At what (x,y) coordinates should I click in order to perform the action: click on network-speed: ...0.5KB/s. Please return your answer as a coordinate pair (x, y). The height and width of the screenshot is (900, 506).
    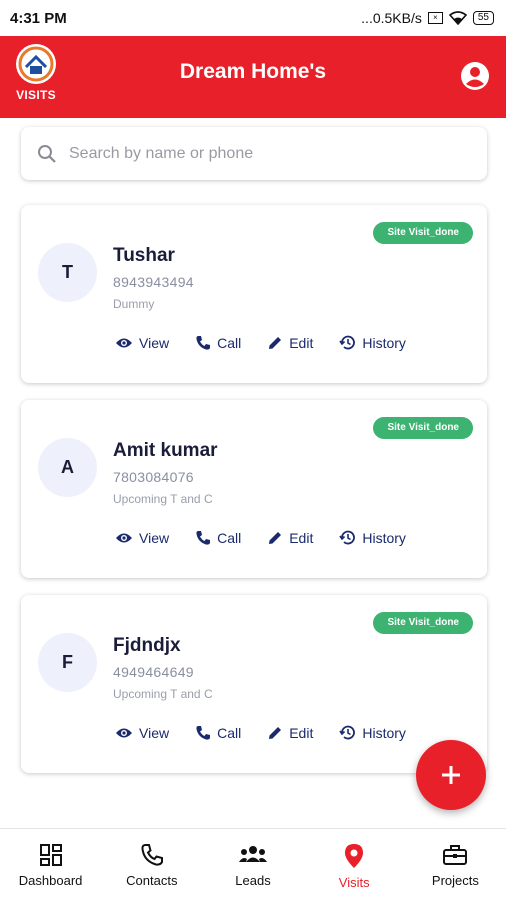
    Looking at the image, I should click on (391, 18).